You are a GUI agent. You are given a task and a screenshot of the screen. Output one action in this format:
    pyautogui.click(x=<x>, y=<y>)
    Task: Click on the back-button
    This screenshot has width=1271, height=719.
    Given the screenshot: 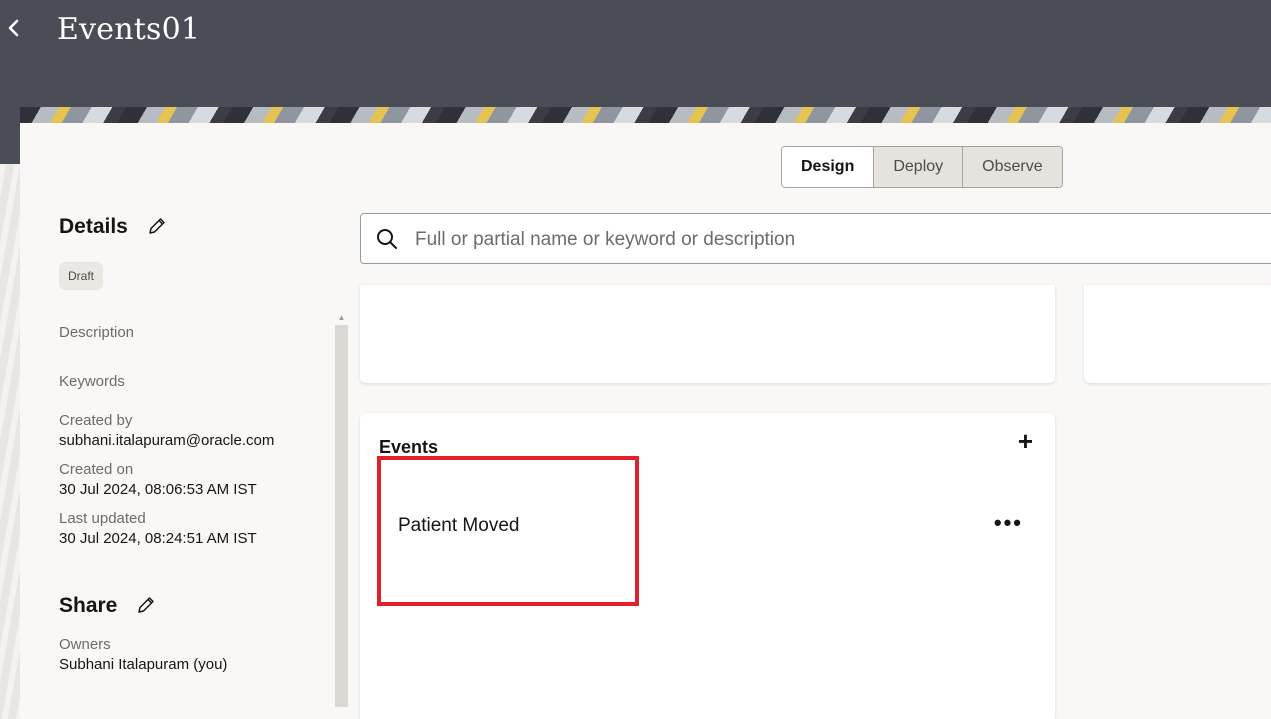 What is the action you would take?
    pyautogui.click(x=14, y=31)
    